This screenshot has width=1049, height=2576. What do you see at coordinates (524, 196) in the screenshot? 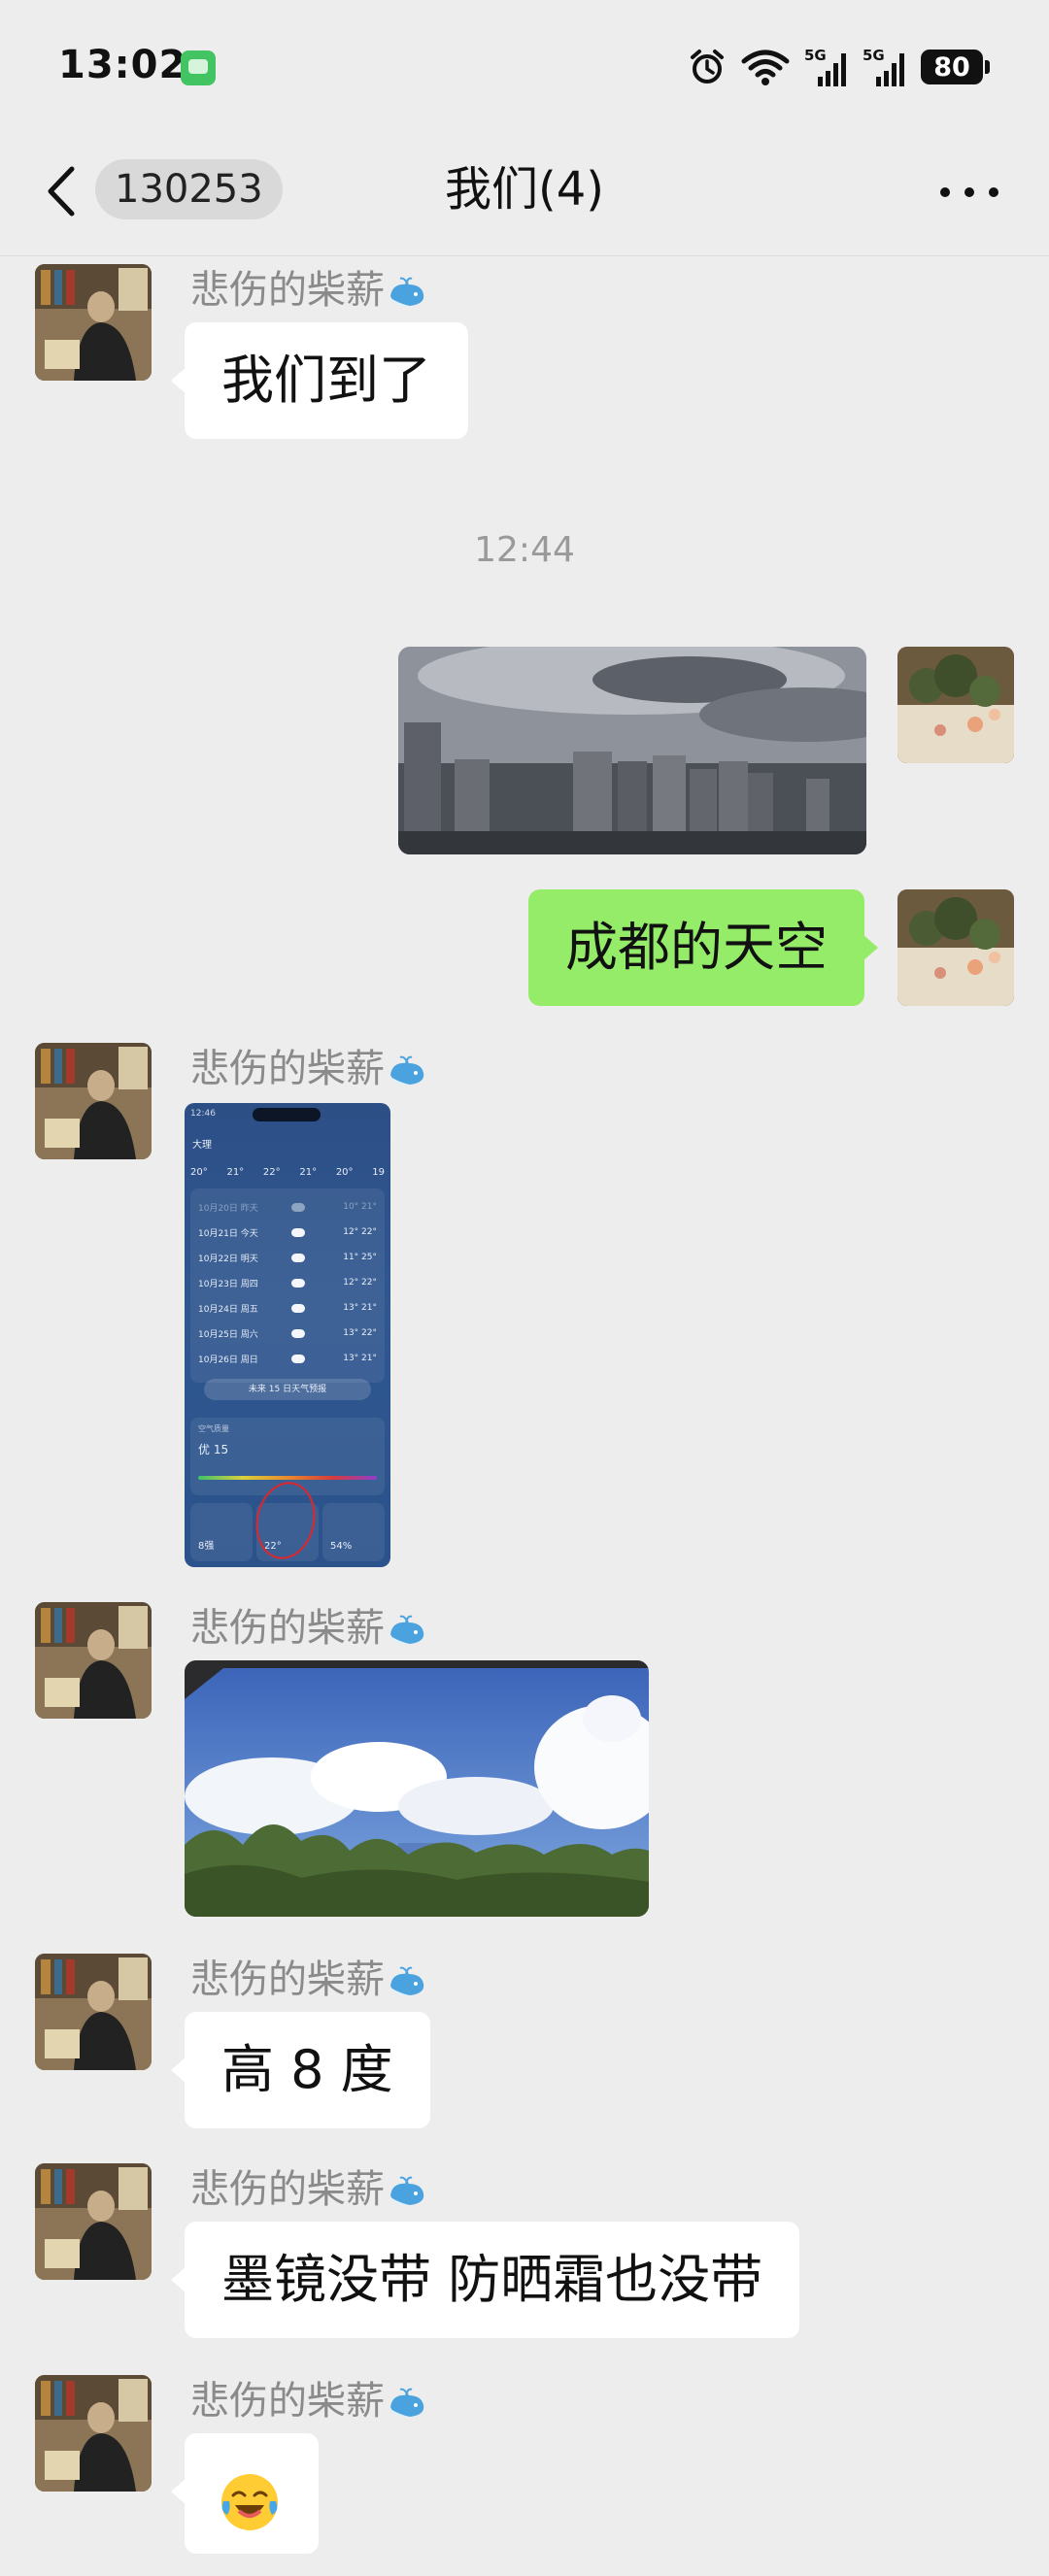
I see `chat-header: 130253 我们(4)` at bounding box center [524, 196].